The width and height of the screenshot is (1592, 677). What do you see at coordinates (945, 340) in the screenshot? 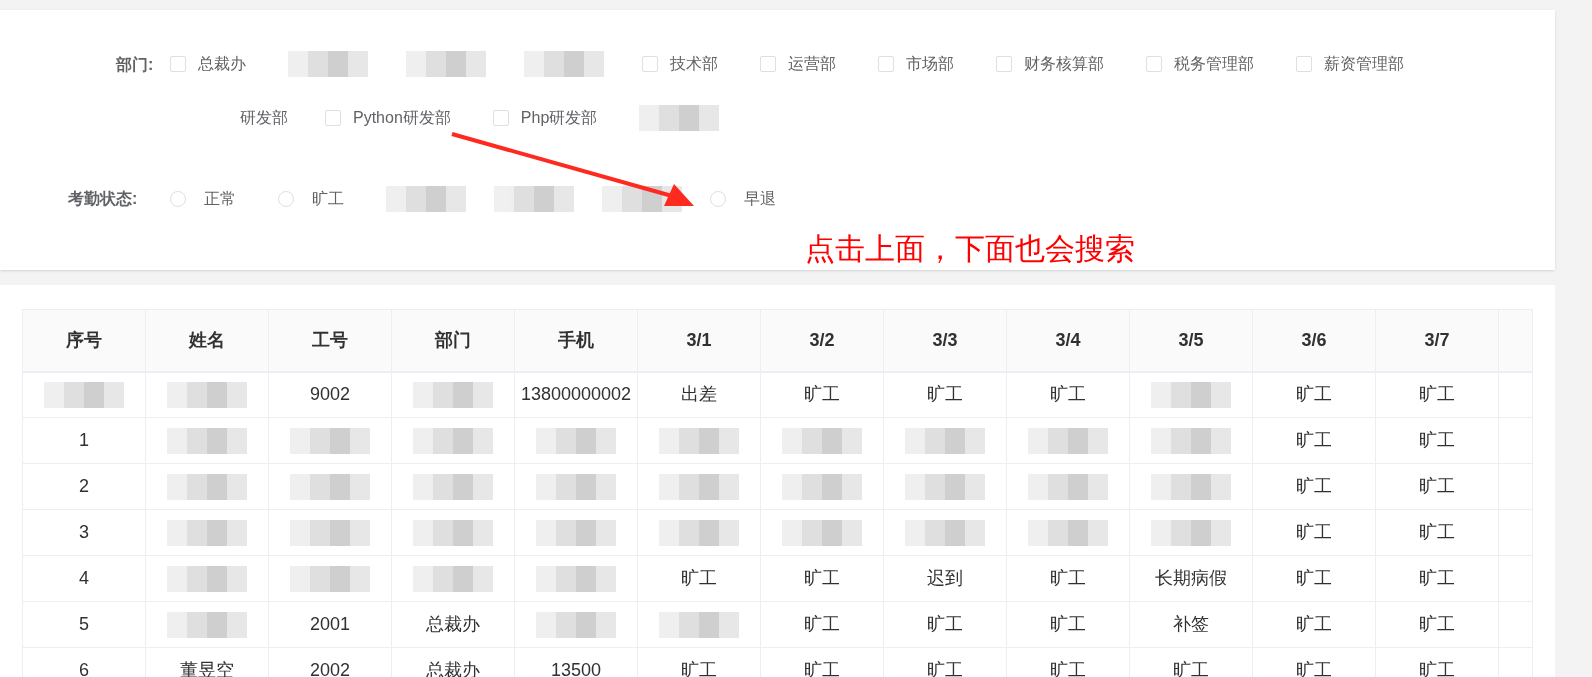
I see `column-header: 3/3` at bounding box center [945, 340].